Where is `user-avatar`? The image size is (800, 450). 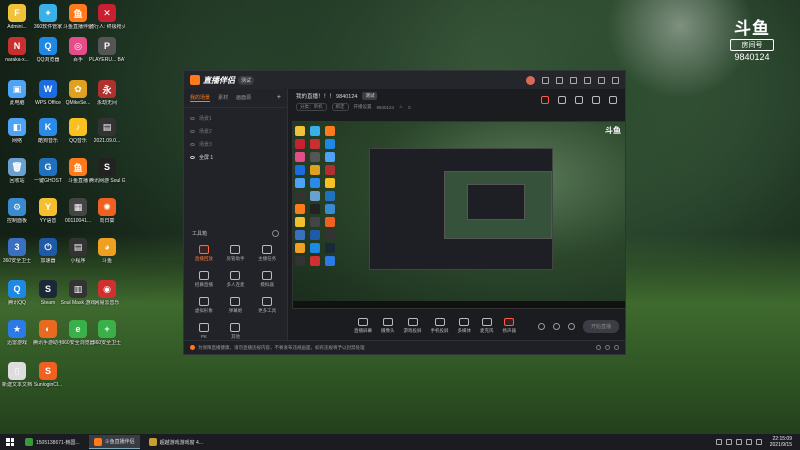 user-avatar is located at coordinates (530, 80).